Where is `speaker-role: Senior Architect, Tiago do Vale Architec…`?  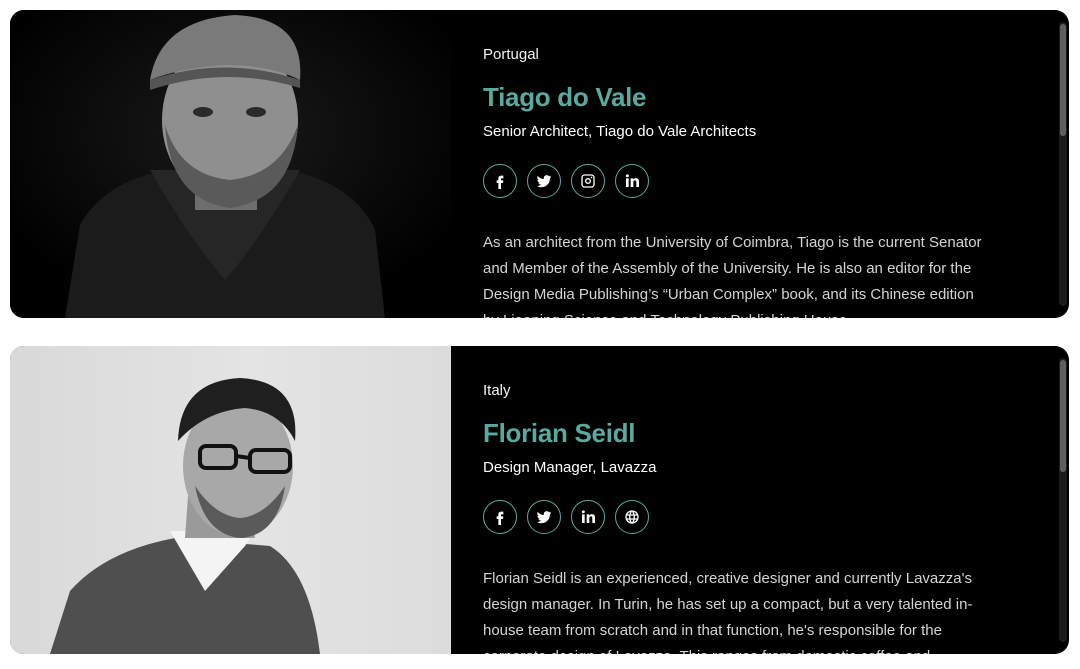 speaker-role: Senior Architect, Tiago do Vale Architec… is located at coordinates (620, 131).